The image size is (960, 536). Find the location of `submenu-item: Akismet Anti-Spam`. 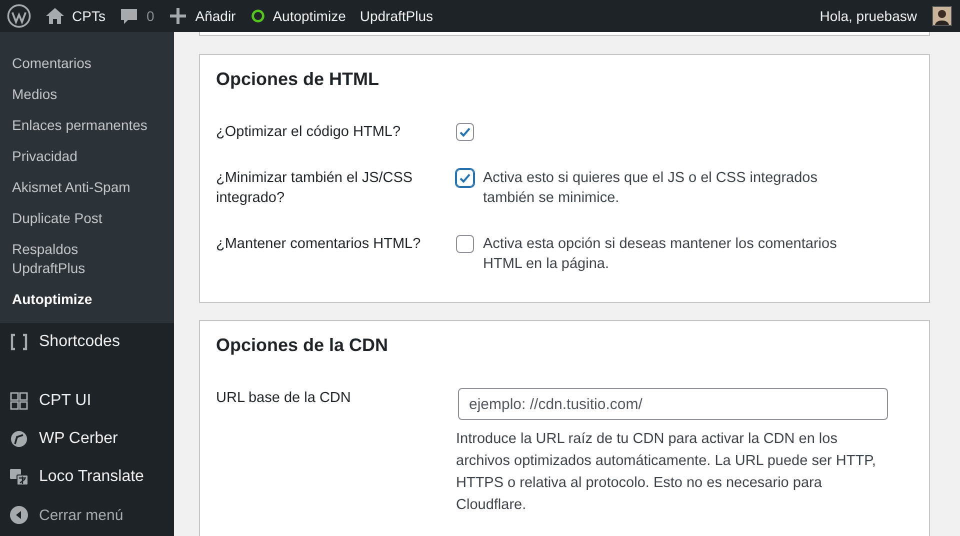

submenu-item: Akismet Anti-Spam is located at coordinates (82, 187).